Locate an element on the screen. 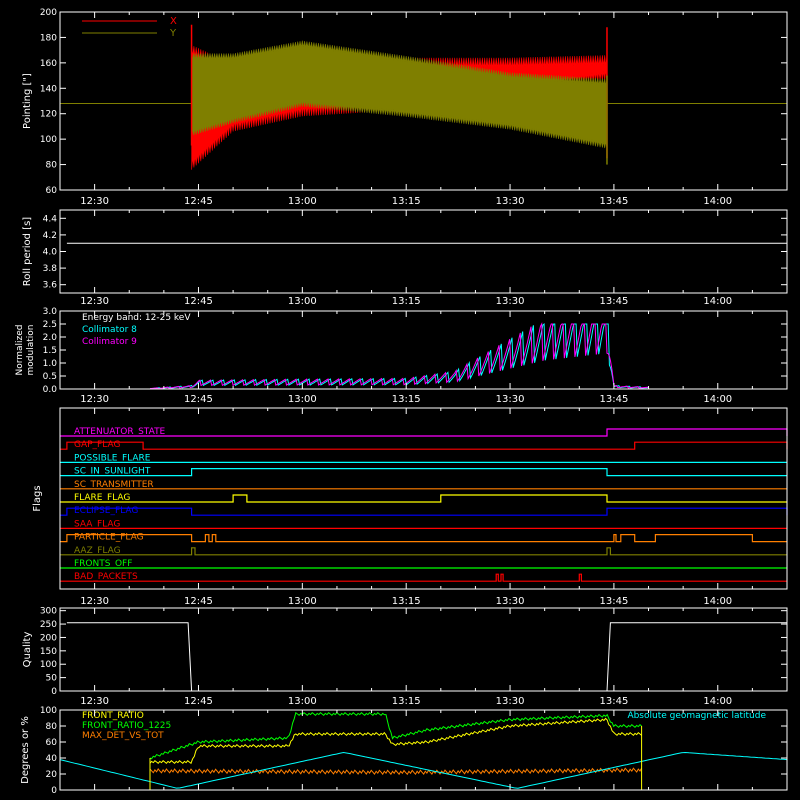 The width and height of the screenshot is (800, 800). y-tick-label: 2.0 is located at coordinates (50, 338).